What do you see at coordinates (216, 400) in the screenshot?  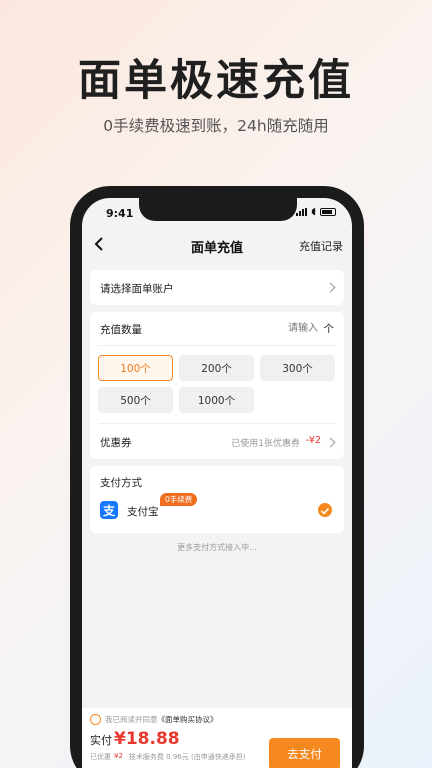 I see `quantity-option-1000: 1000个` at bounding box center [216, 400].